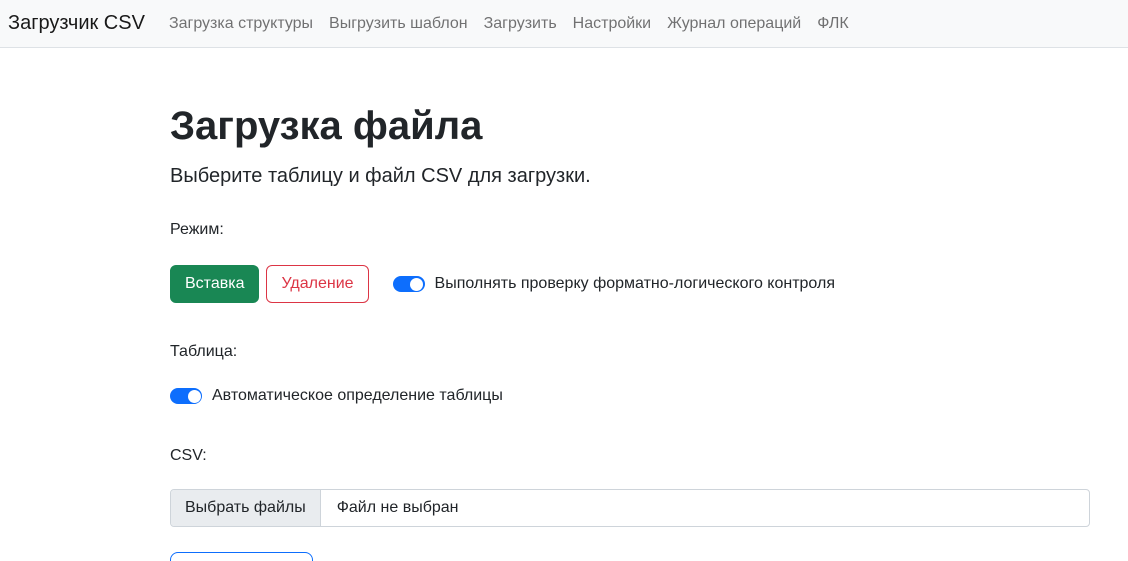 The image size is (1128, 561). What do you see at coordinates (612, 24) in the screenshot?
I see `nav-item-settings: Настройки` at bounding box center [612, 24].